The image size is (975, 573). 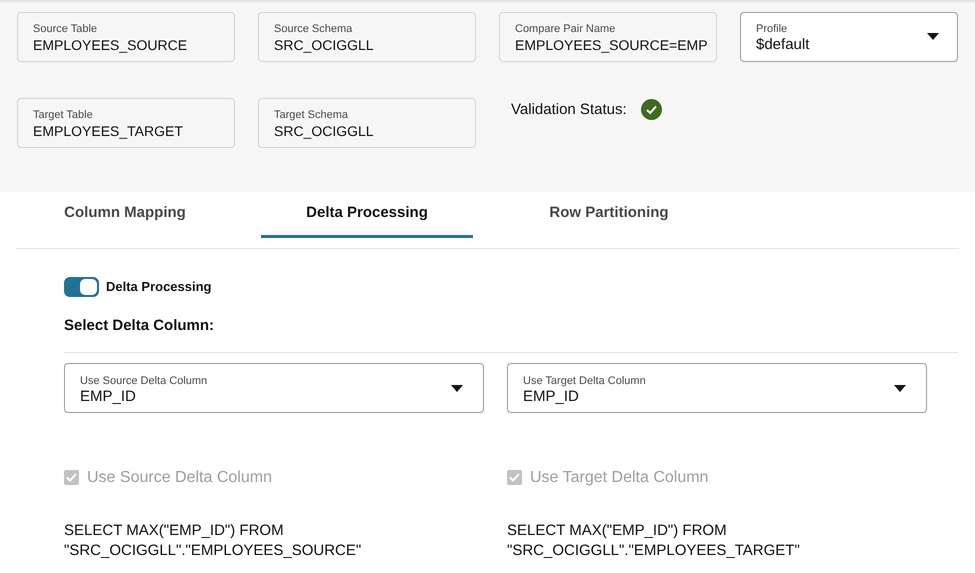 What do you see at coordinates (717, 387) in the screenshot?
I see `delta-column-select: Use Target Delta Column EMP_ID` at bounding box center [717, 387].